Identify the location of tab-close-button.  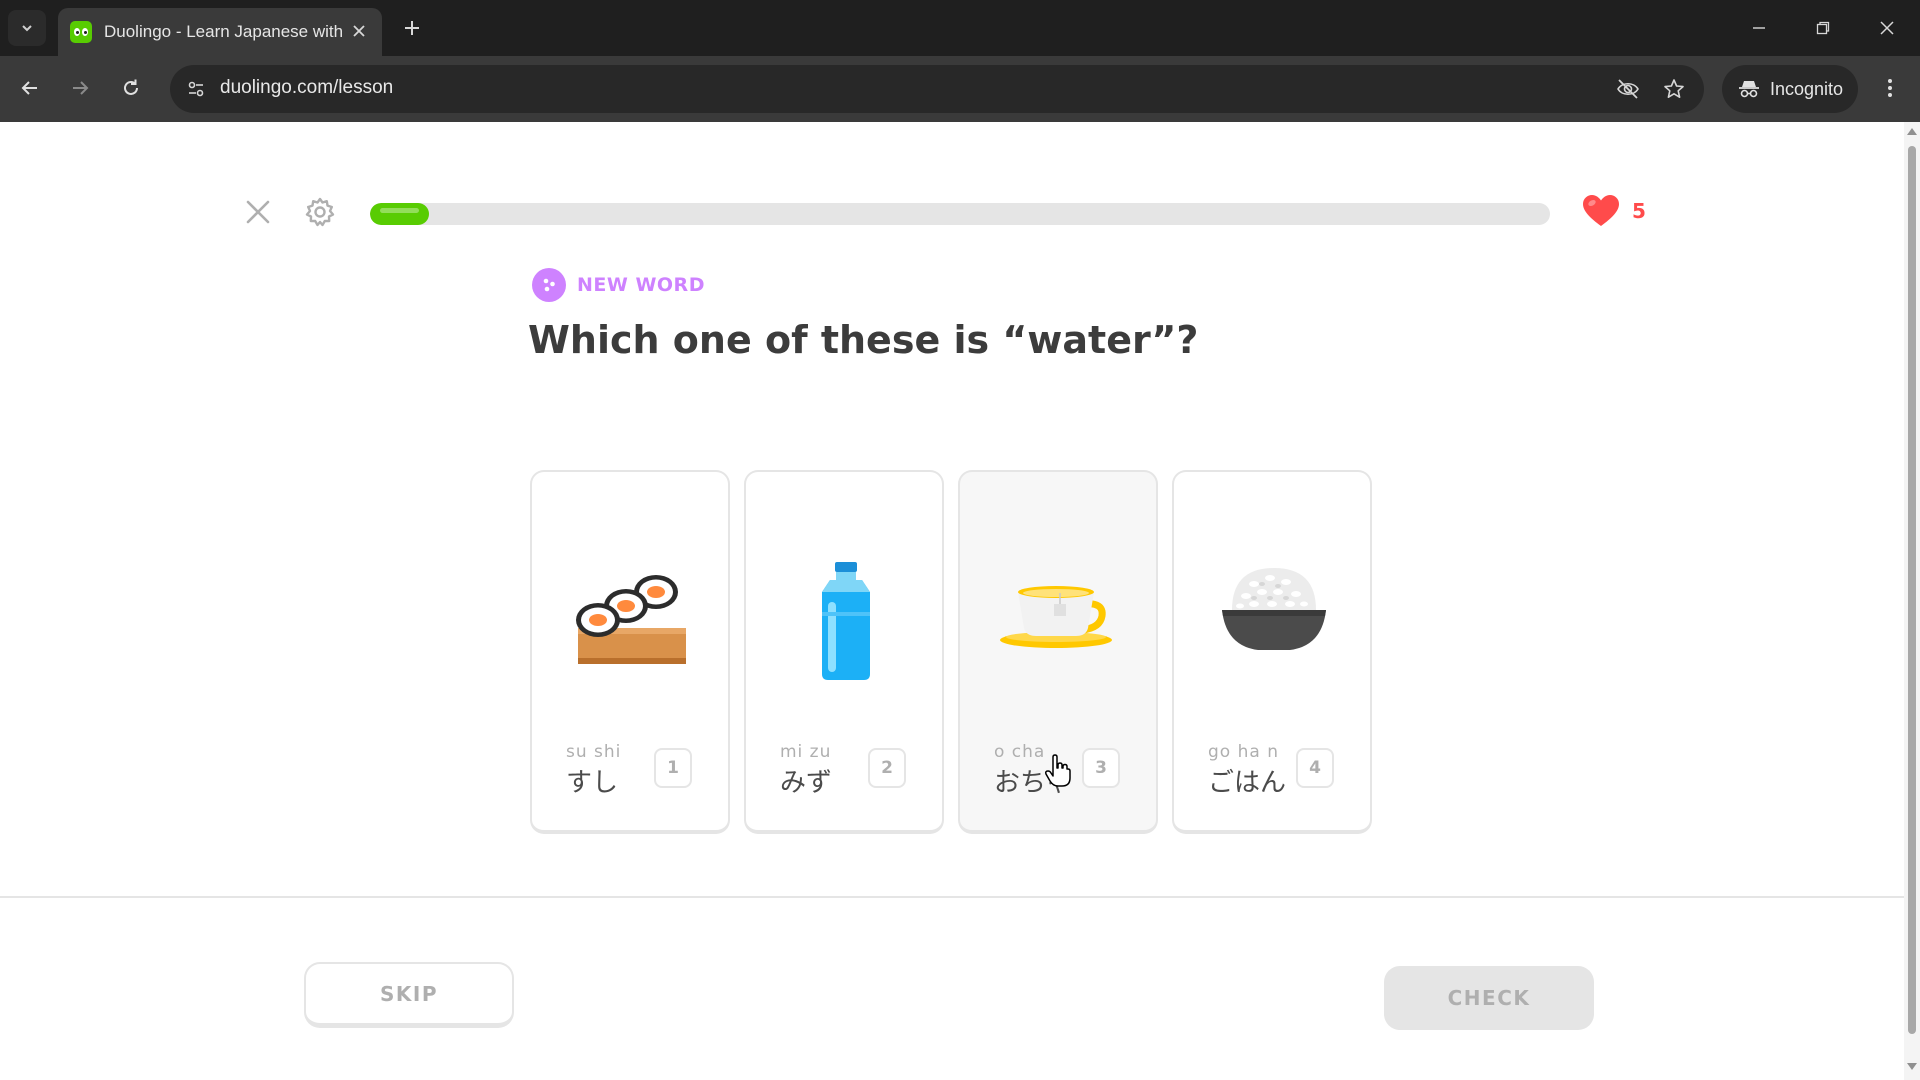
(359, 32).